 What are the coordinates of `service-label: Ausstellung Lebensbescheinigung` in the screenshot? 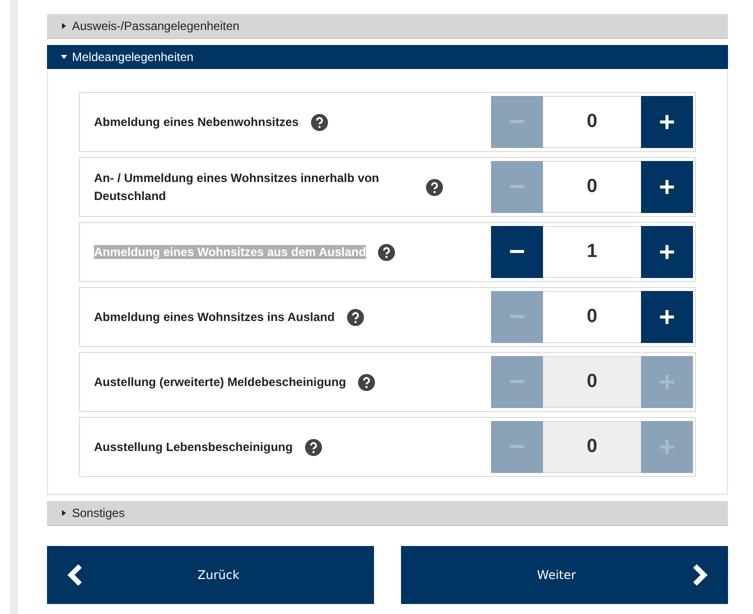 It's located at (193, 447).